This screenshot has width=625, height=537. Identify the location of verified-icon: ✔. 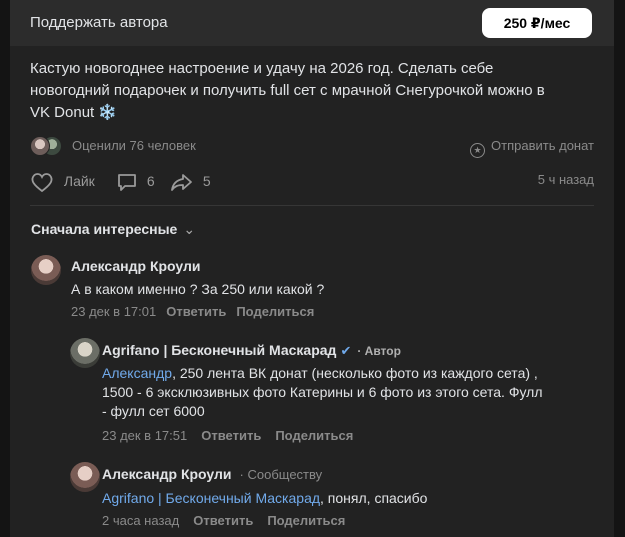
(346, 350).